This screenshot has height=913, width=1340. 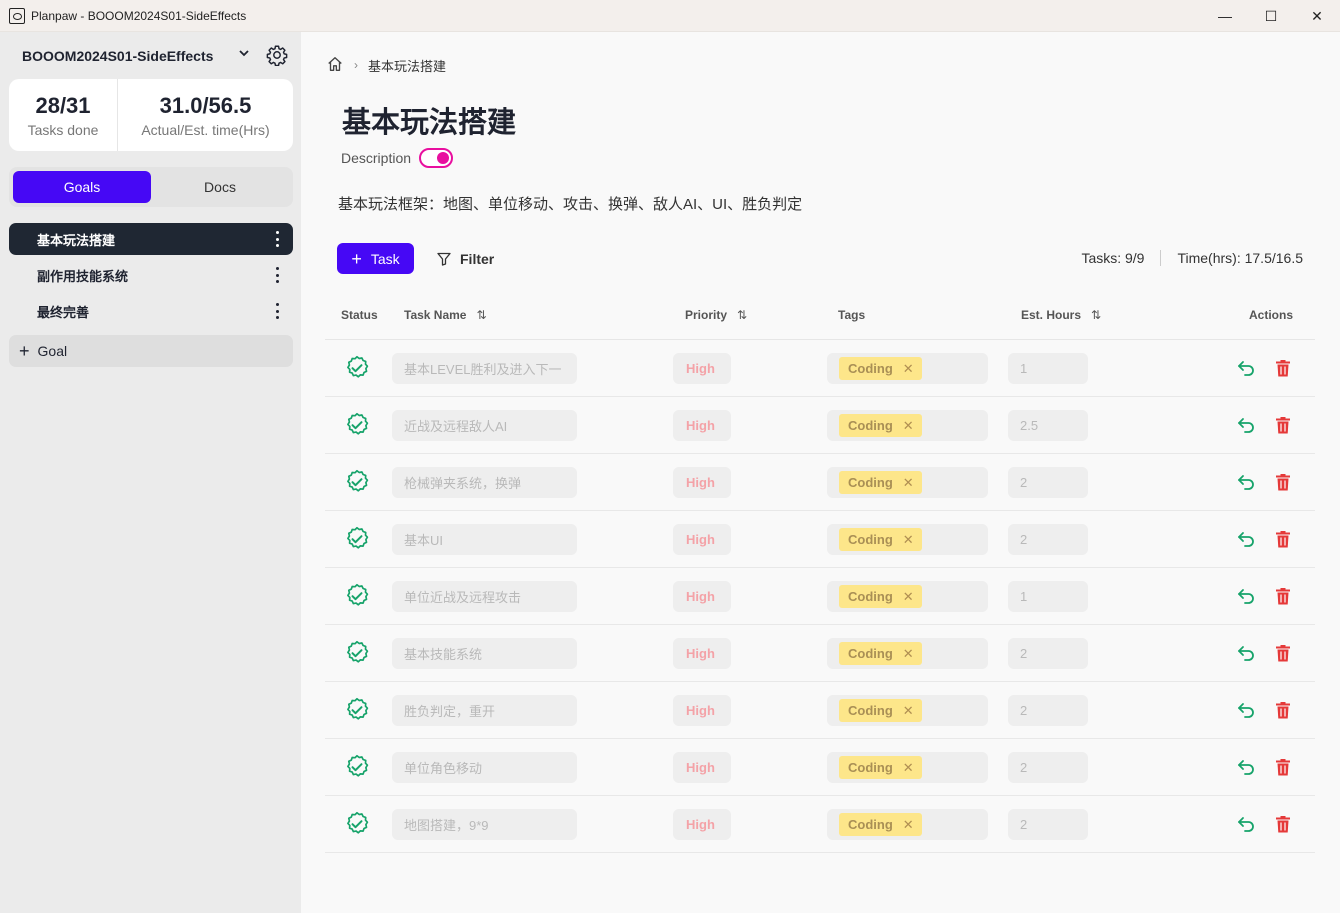 I want to click on col-est-hours: Est. Hours ⇅, so click(x=1061, y=315).